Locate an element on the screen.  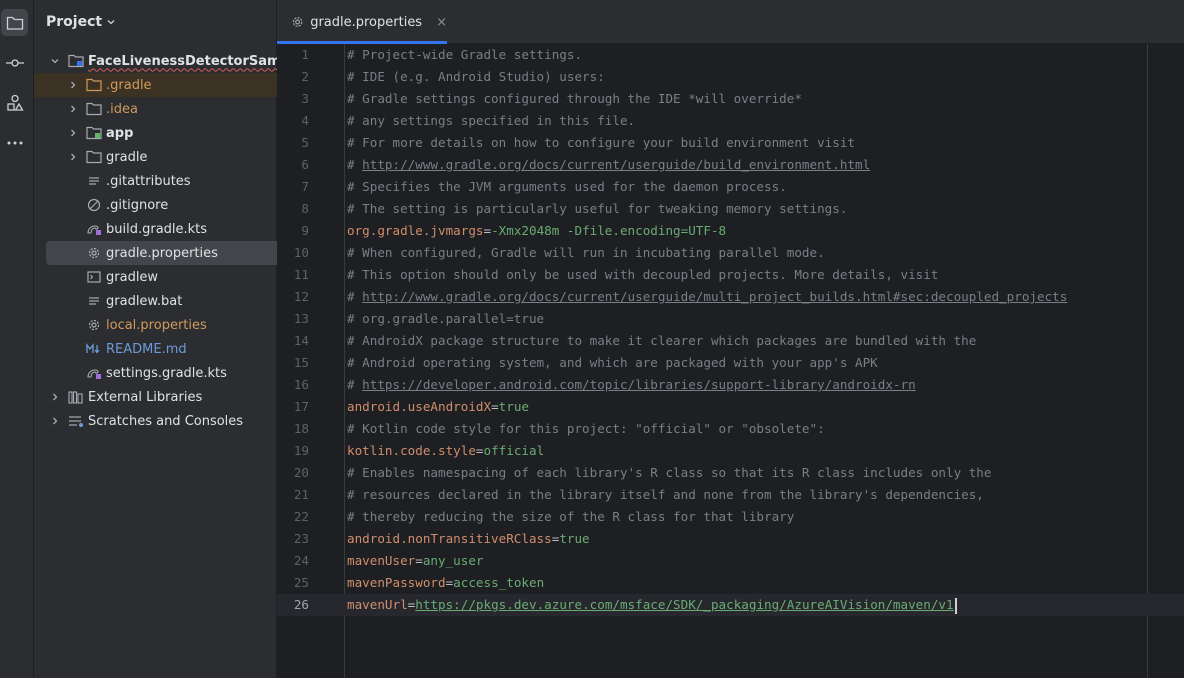
tree-item-label: app is located at coordinates (120, 133).